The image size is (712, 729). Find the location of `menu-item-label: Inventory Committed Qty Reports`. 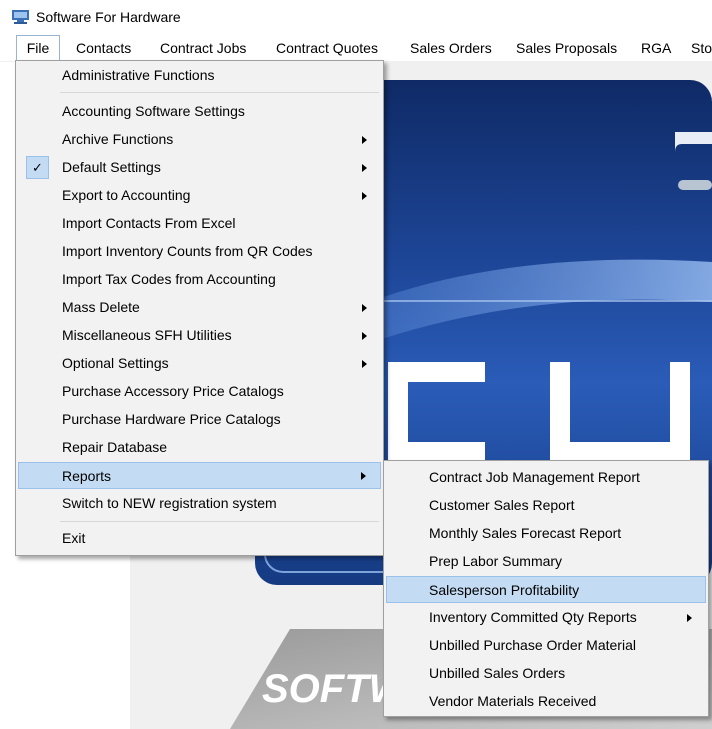

menu-item-label: Inventory Committed Qty Reports is located at coordinates (533, 617).